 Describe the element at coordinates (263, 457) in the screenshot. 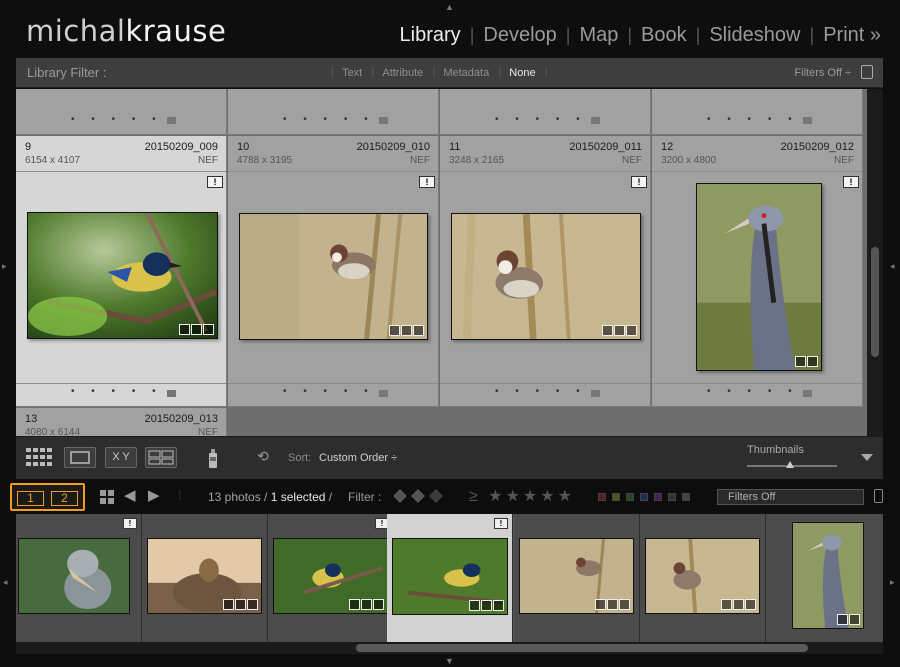

I see `sort-direction-button: ⟲` at that location.